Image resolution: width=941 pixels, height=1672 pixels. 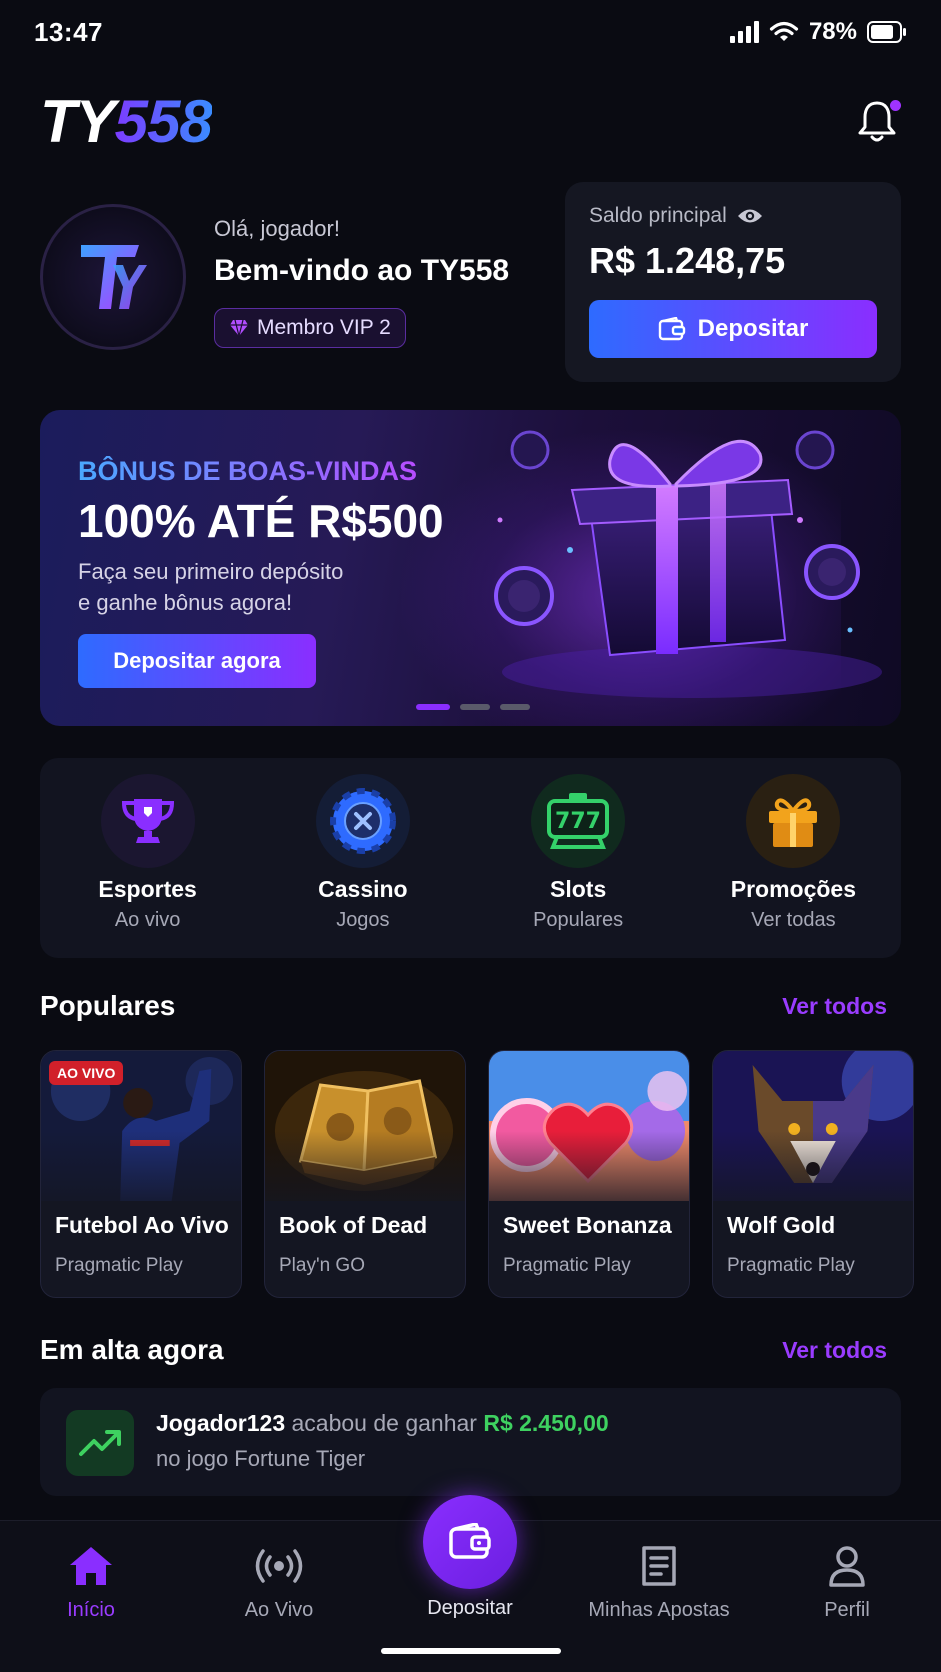 I want to click on user-icon, so click(x=847, y=1566).